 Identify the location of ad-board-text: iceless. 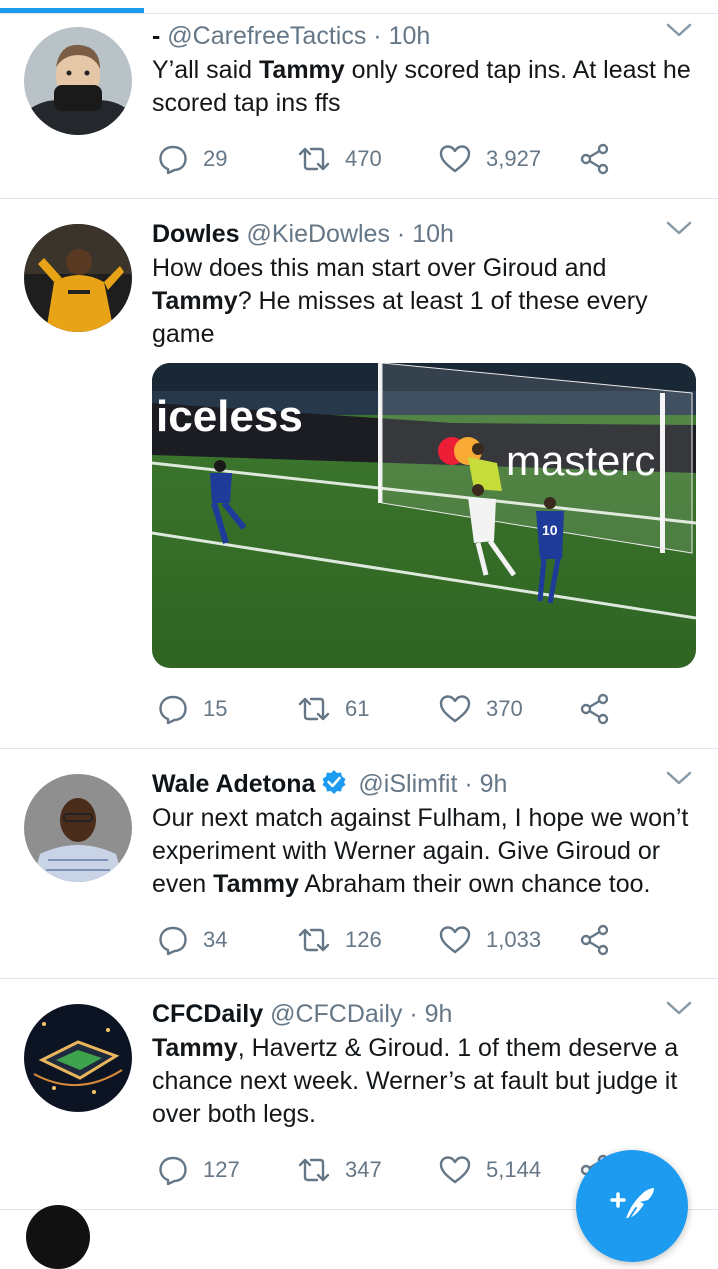
(229, 416).